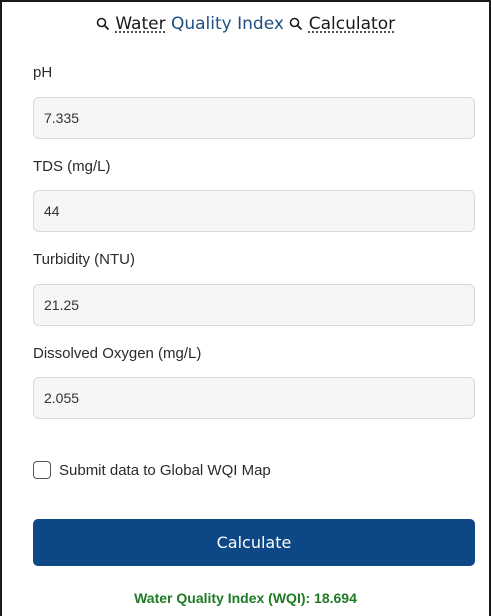  Describe the element at coordinates (254, 542) in the screenshot. I see `calculate-button: Calculate` at that location.